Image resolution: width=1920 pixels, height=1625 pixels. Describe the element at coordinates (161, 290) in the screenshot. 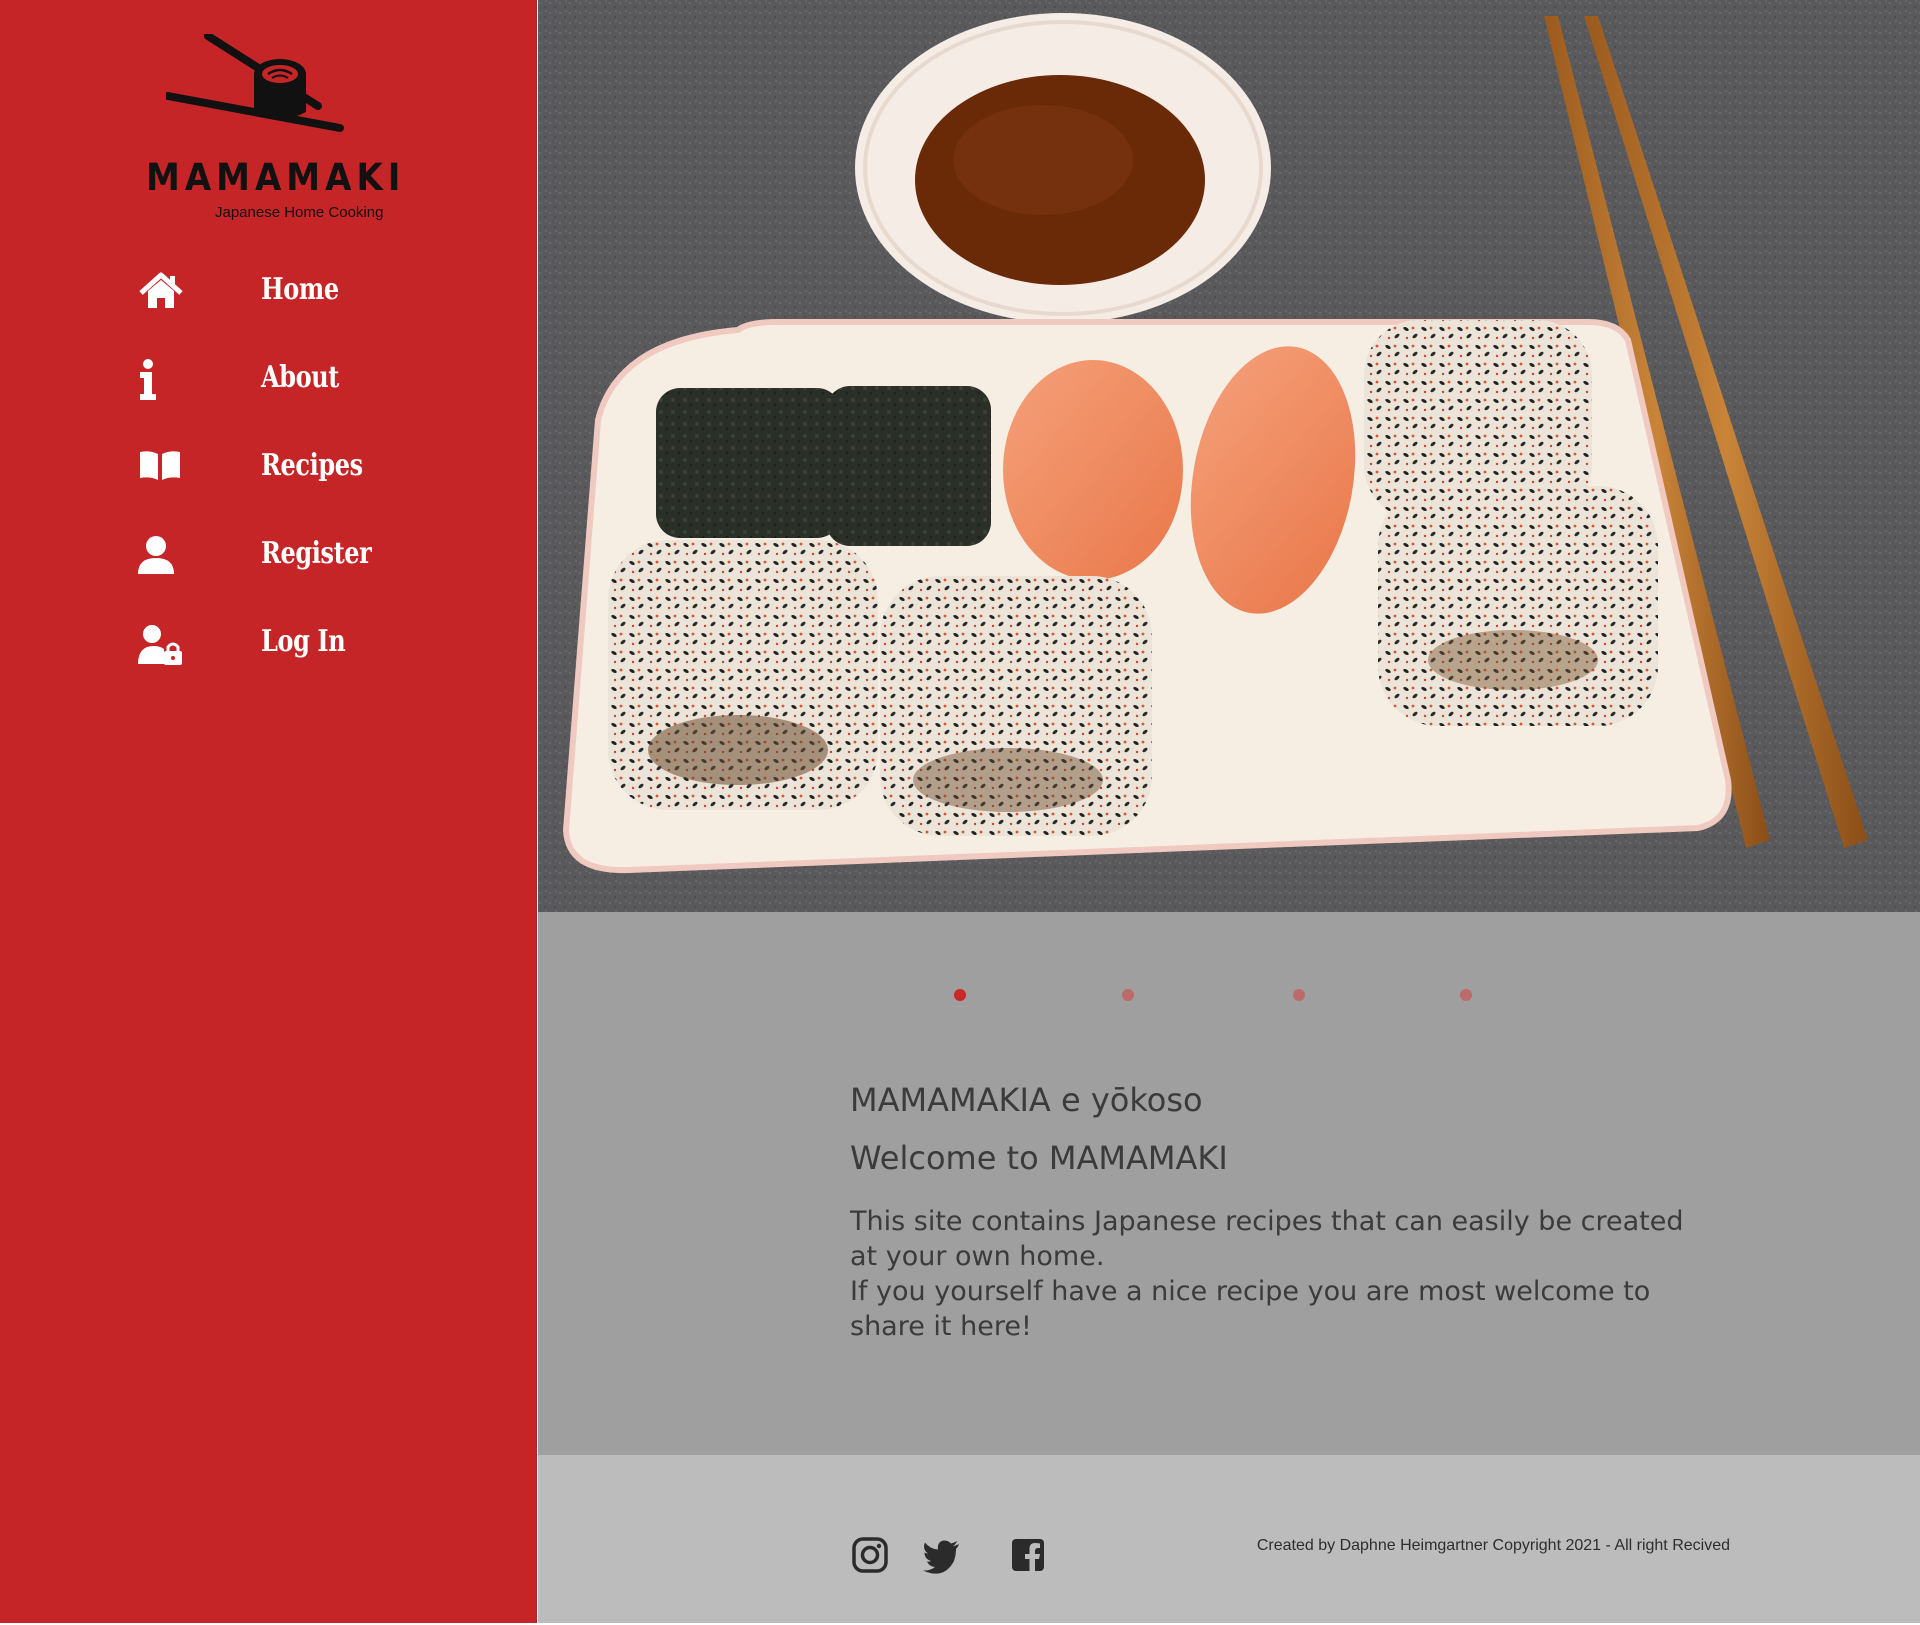

I see `home-icon` at that location.